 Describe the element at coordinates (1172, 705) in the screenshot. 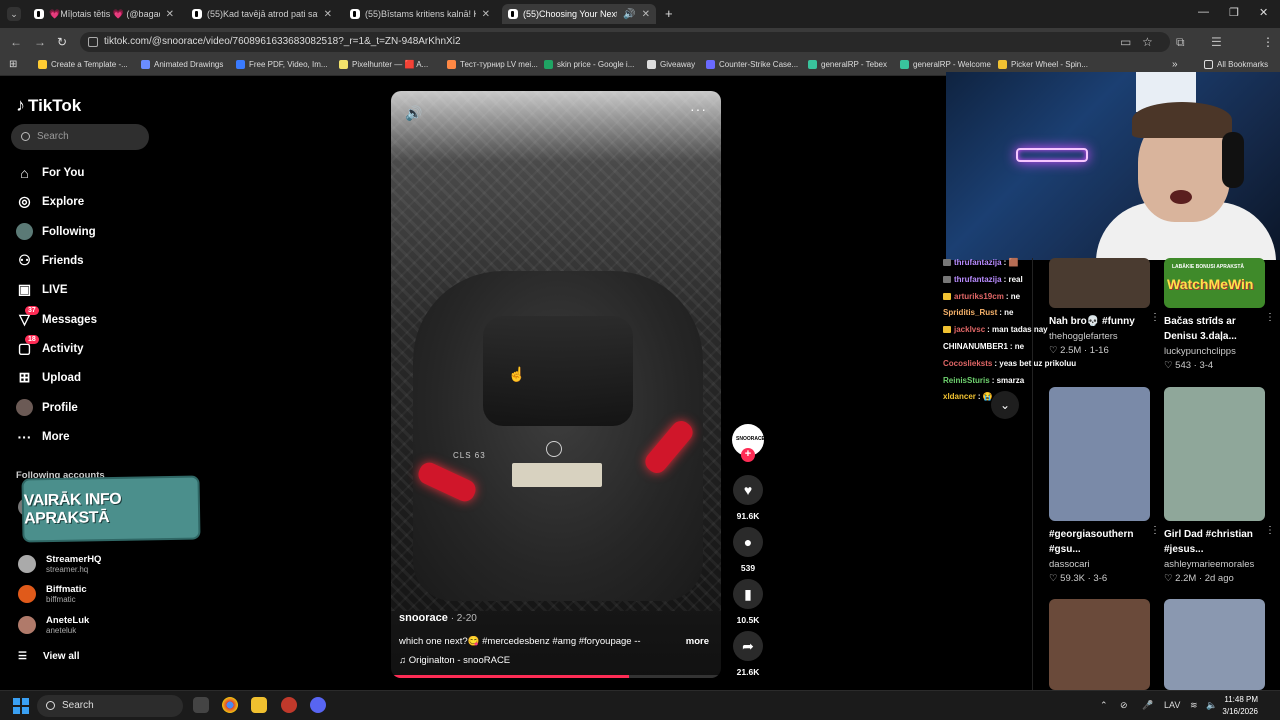

I see `language-indicator: LAV` at that location.